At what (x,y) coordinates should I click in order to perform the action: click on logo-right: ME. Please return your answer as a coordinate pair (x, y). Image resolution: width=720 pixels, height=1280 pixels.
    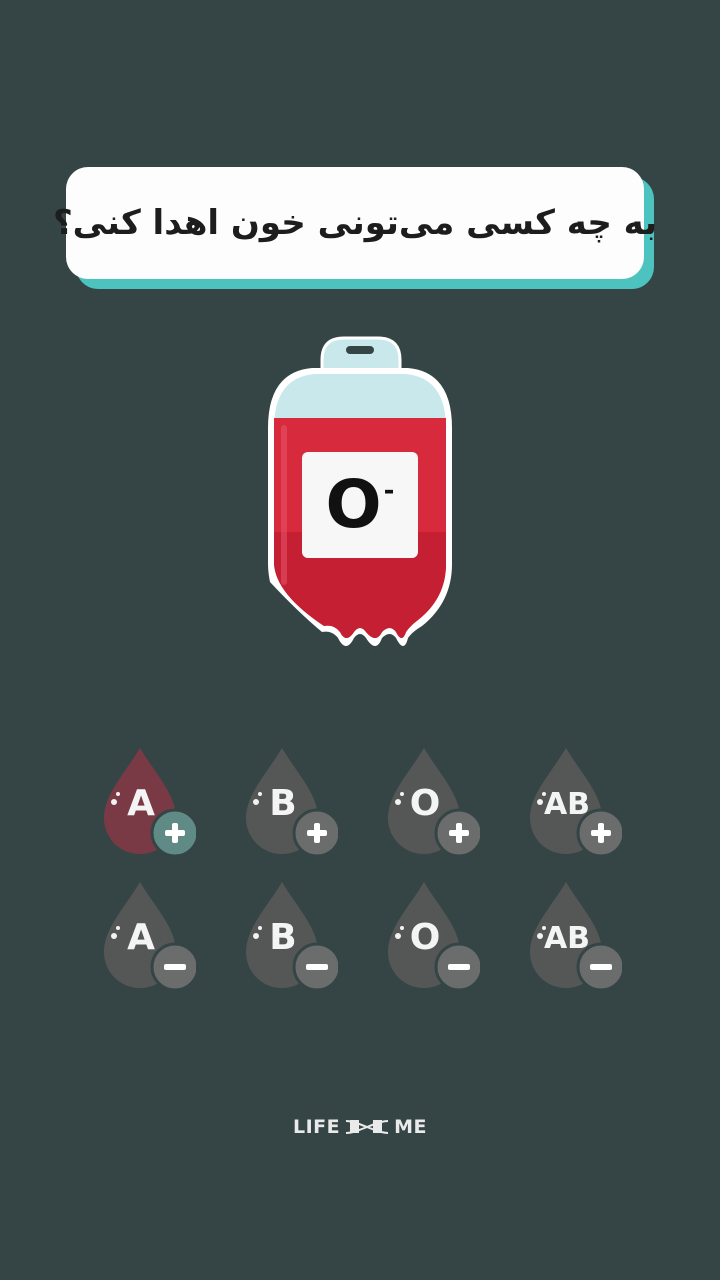
    Looking at the image, I should click on (411, 1127).